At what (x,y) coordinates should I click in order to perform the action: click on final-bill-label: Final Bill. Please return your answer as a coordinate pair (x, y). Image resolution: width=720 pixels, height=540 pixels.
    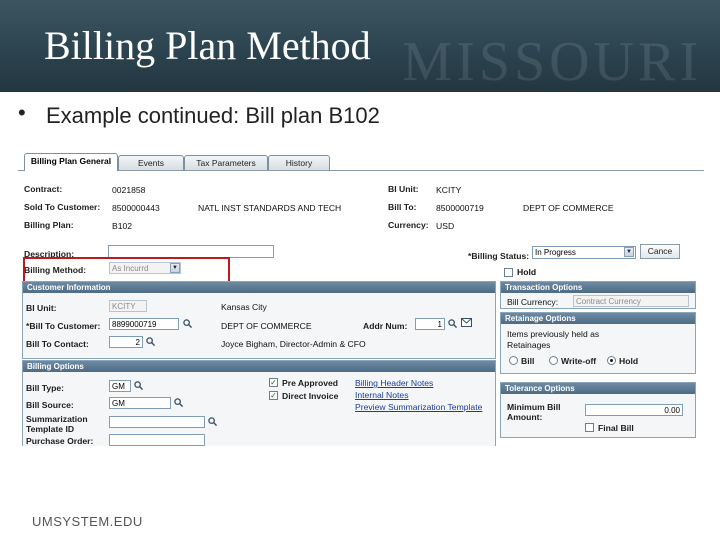
    Looking at the image, I should click on (616, 428).